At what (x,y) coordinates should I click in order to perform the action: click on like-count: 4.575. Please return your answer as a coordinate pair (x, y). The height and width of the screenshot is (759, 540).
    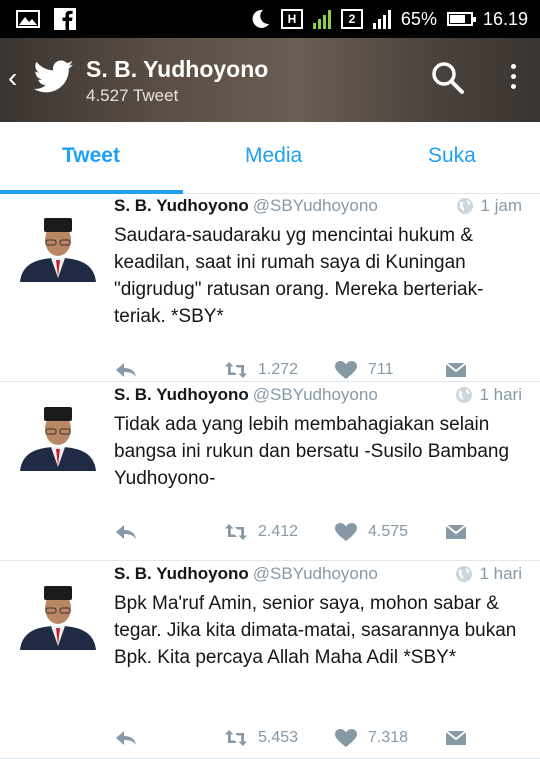
    Looking at the image, I should click on (388, 531).